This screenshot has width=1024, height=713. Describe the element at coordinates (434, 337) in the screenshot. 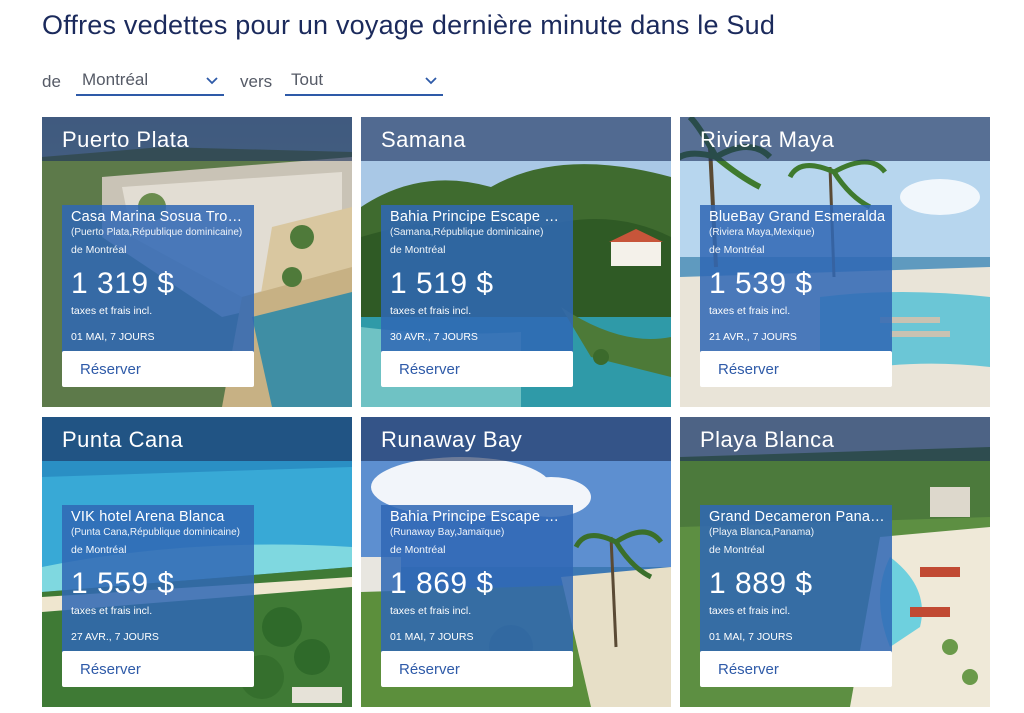

I see `deal-dates: 30 AVR., 7 JOURS` at that location.